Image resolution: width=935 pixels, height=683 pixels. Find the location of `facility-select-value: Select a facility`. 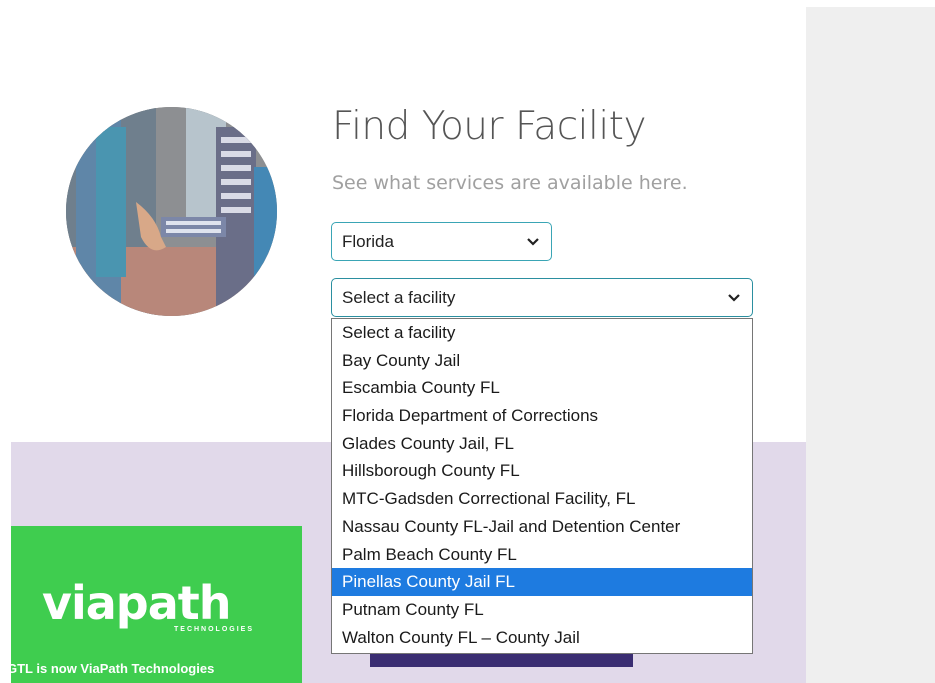

facility-select-value: Select a facility is located at coordinates (399, 297).